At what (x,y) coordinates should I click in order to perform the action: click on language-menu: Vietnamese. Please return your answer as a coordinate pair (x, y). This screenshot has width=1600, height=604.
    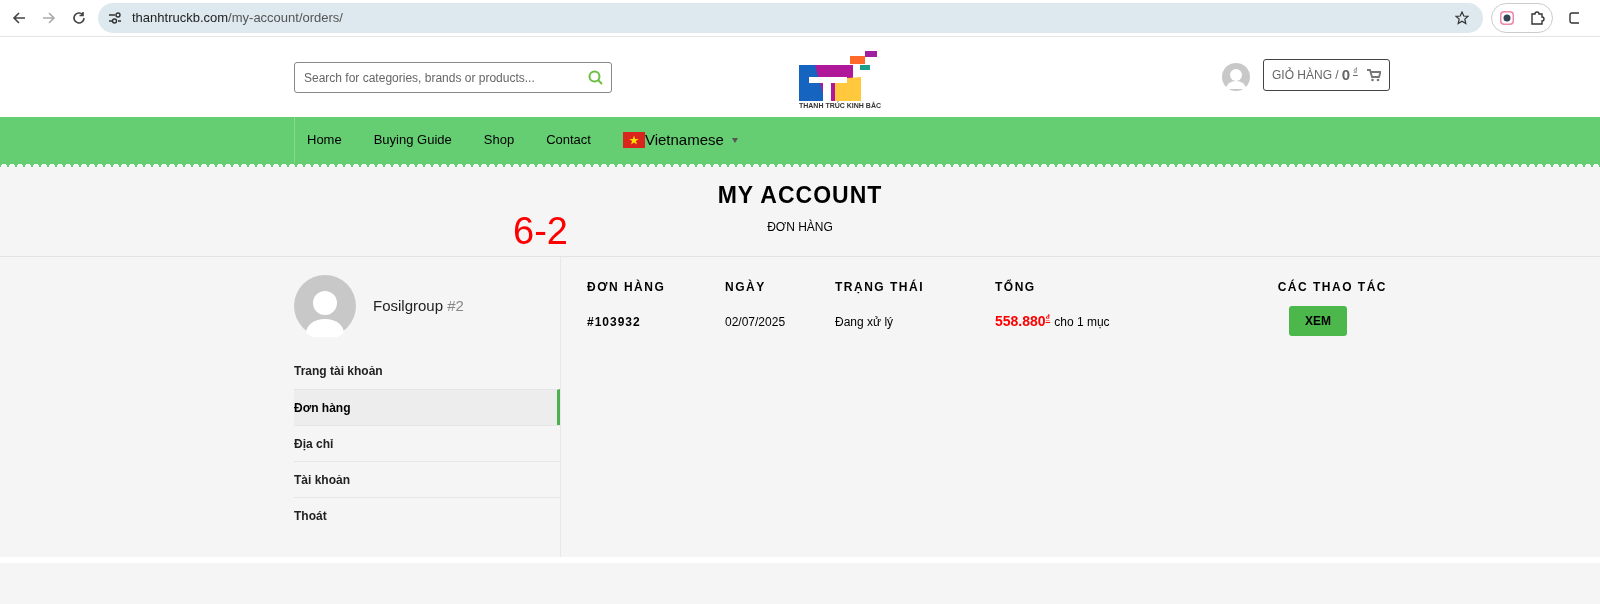
    Looking at the image, I should click on (680, 140).